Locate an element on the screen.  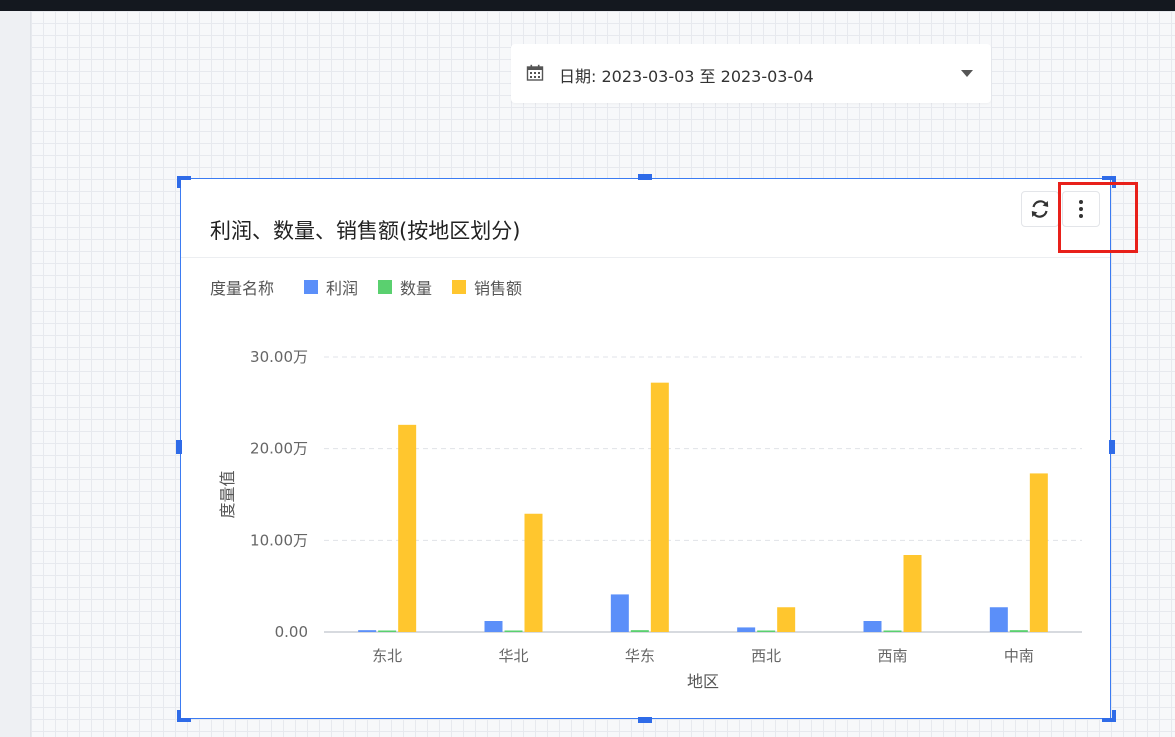
resize-handle-bl is located at coordinates (179, 716).